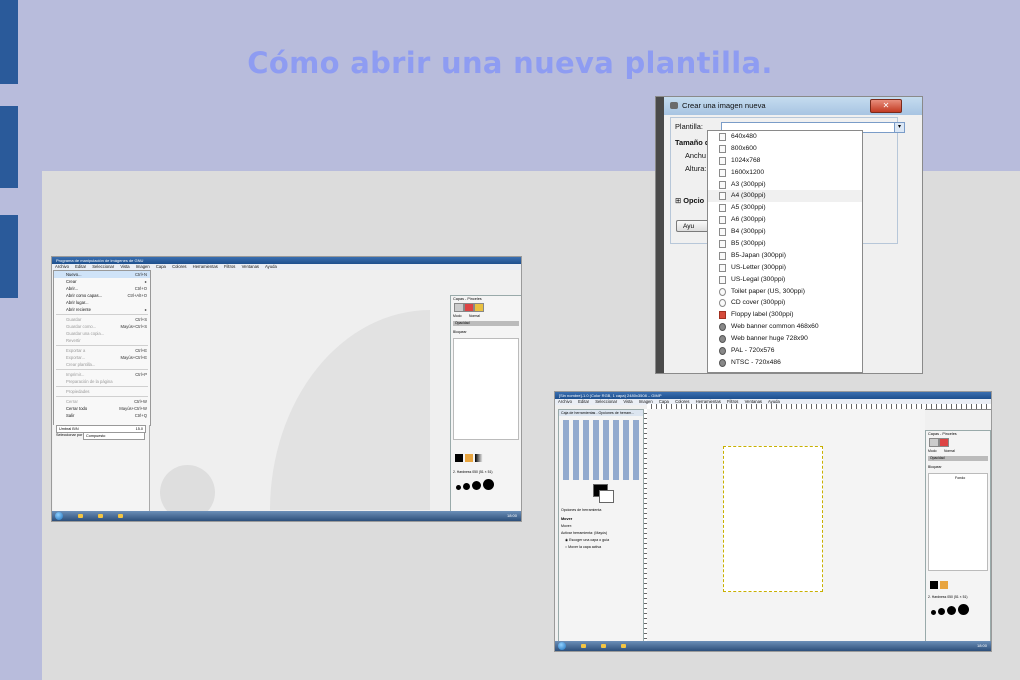 This screenshot has height=680, width=1020. Describe the element at coordinates (102, 281) in the screenshot. I see `menu-item-crear: Crear ▸` at that location.